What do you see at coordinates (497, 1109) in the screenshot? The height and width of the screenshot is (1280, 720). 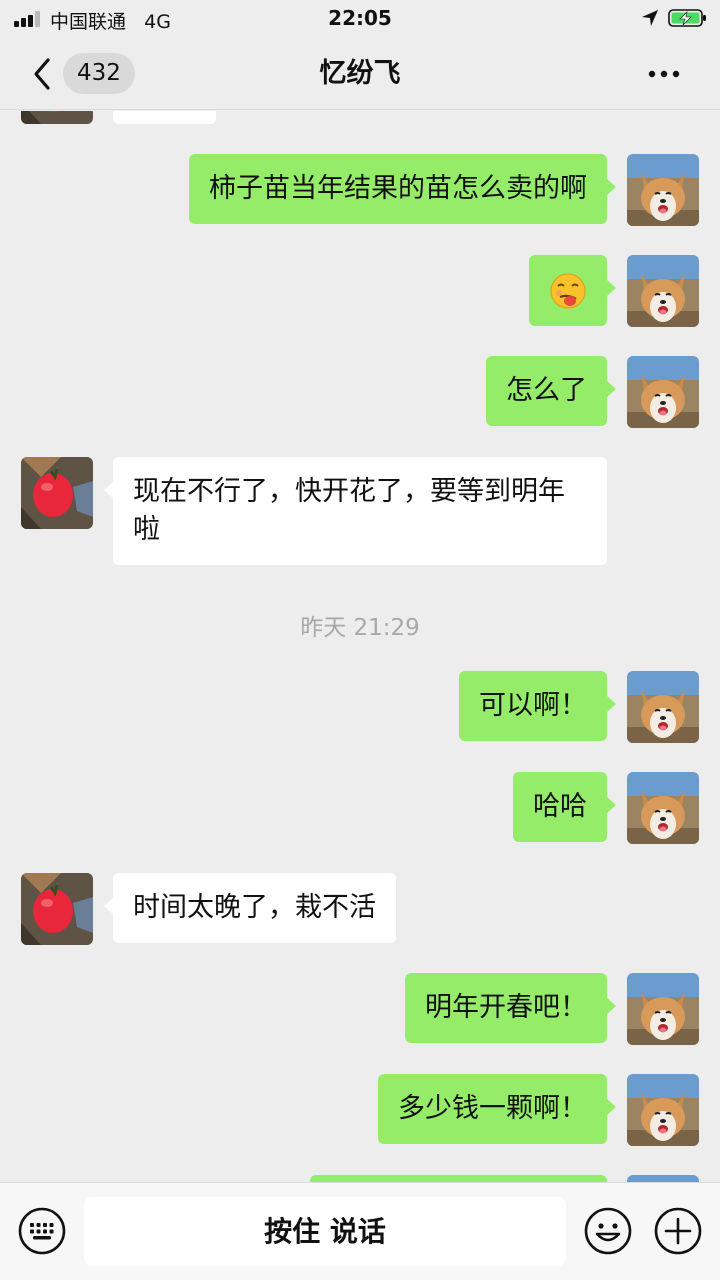 I see `message-bubble-outgoing: 多少钱一颗啊！` at bounding box center [497, 1109].